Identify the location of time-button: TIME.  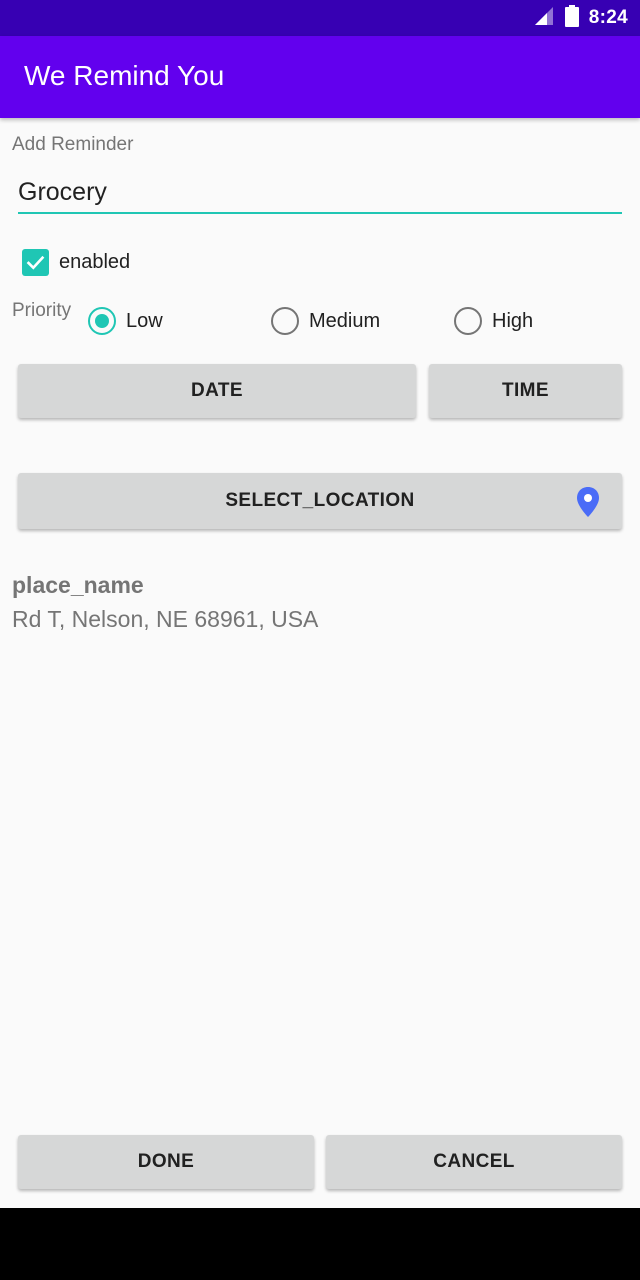
(525, 391).